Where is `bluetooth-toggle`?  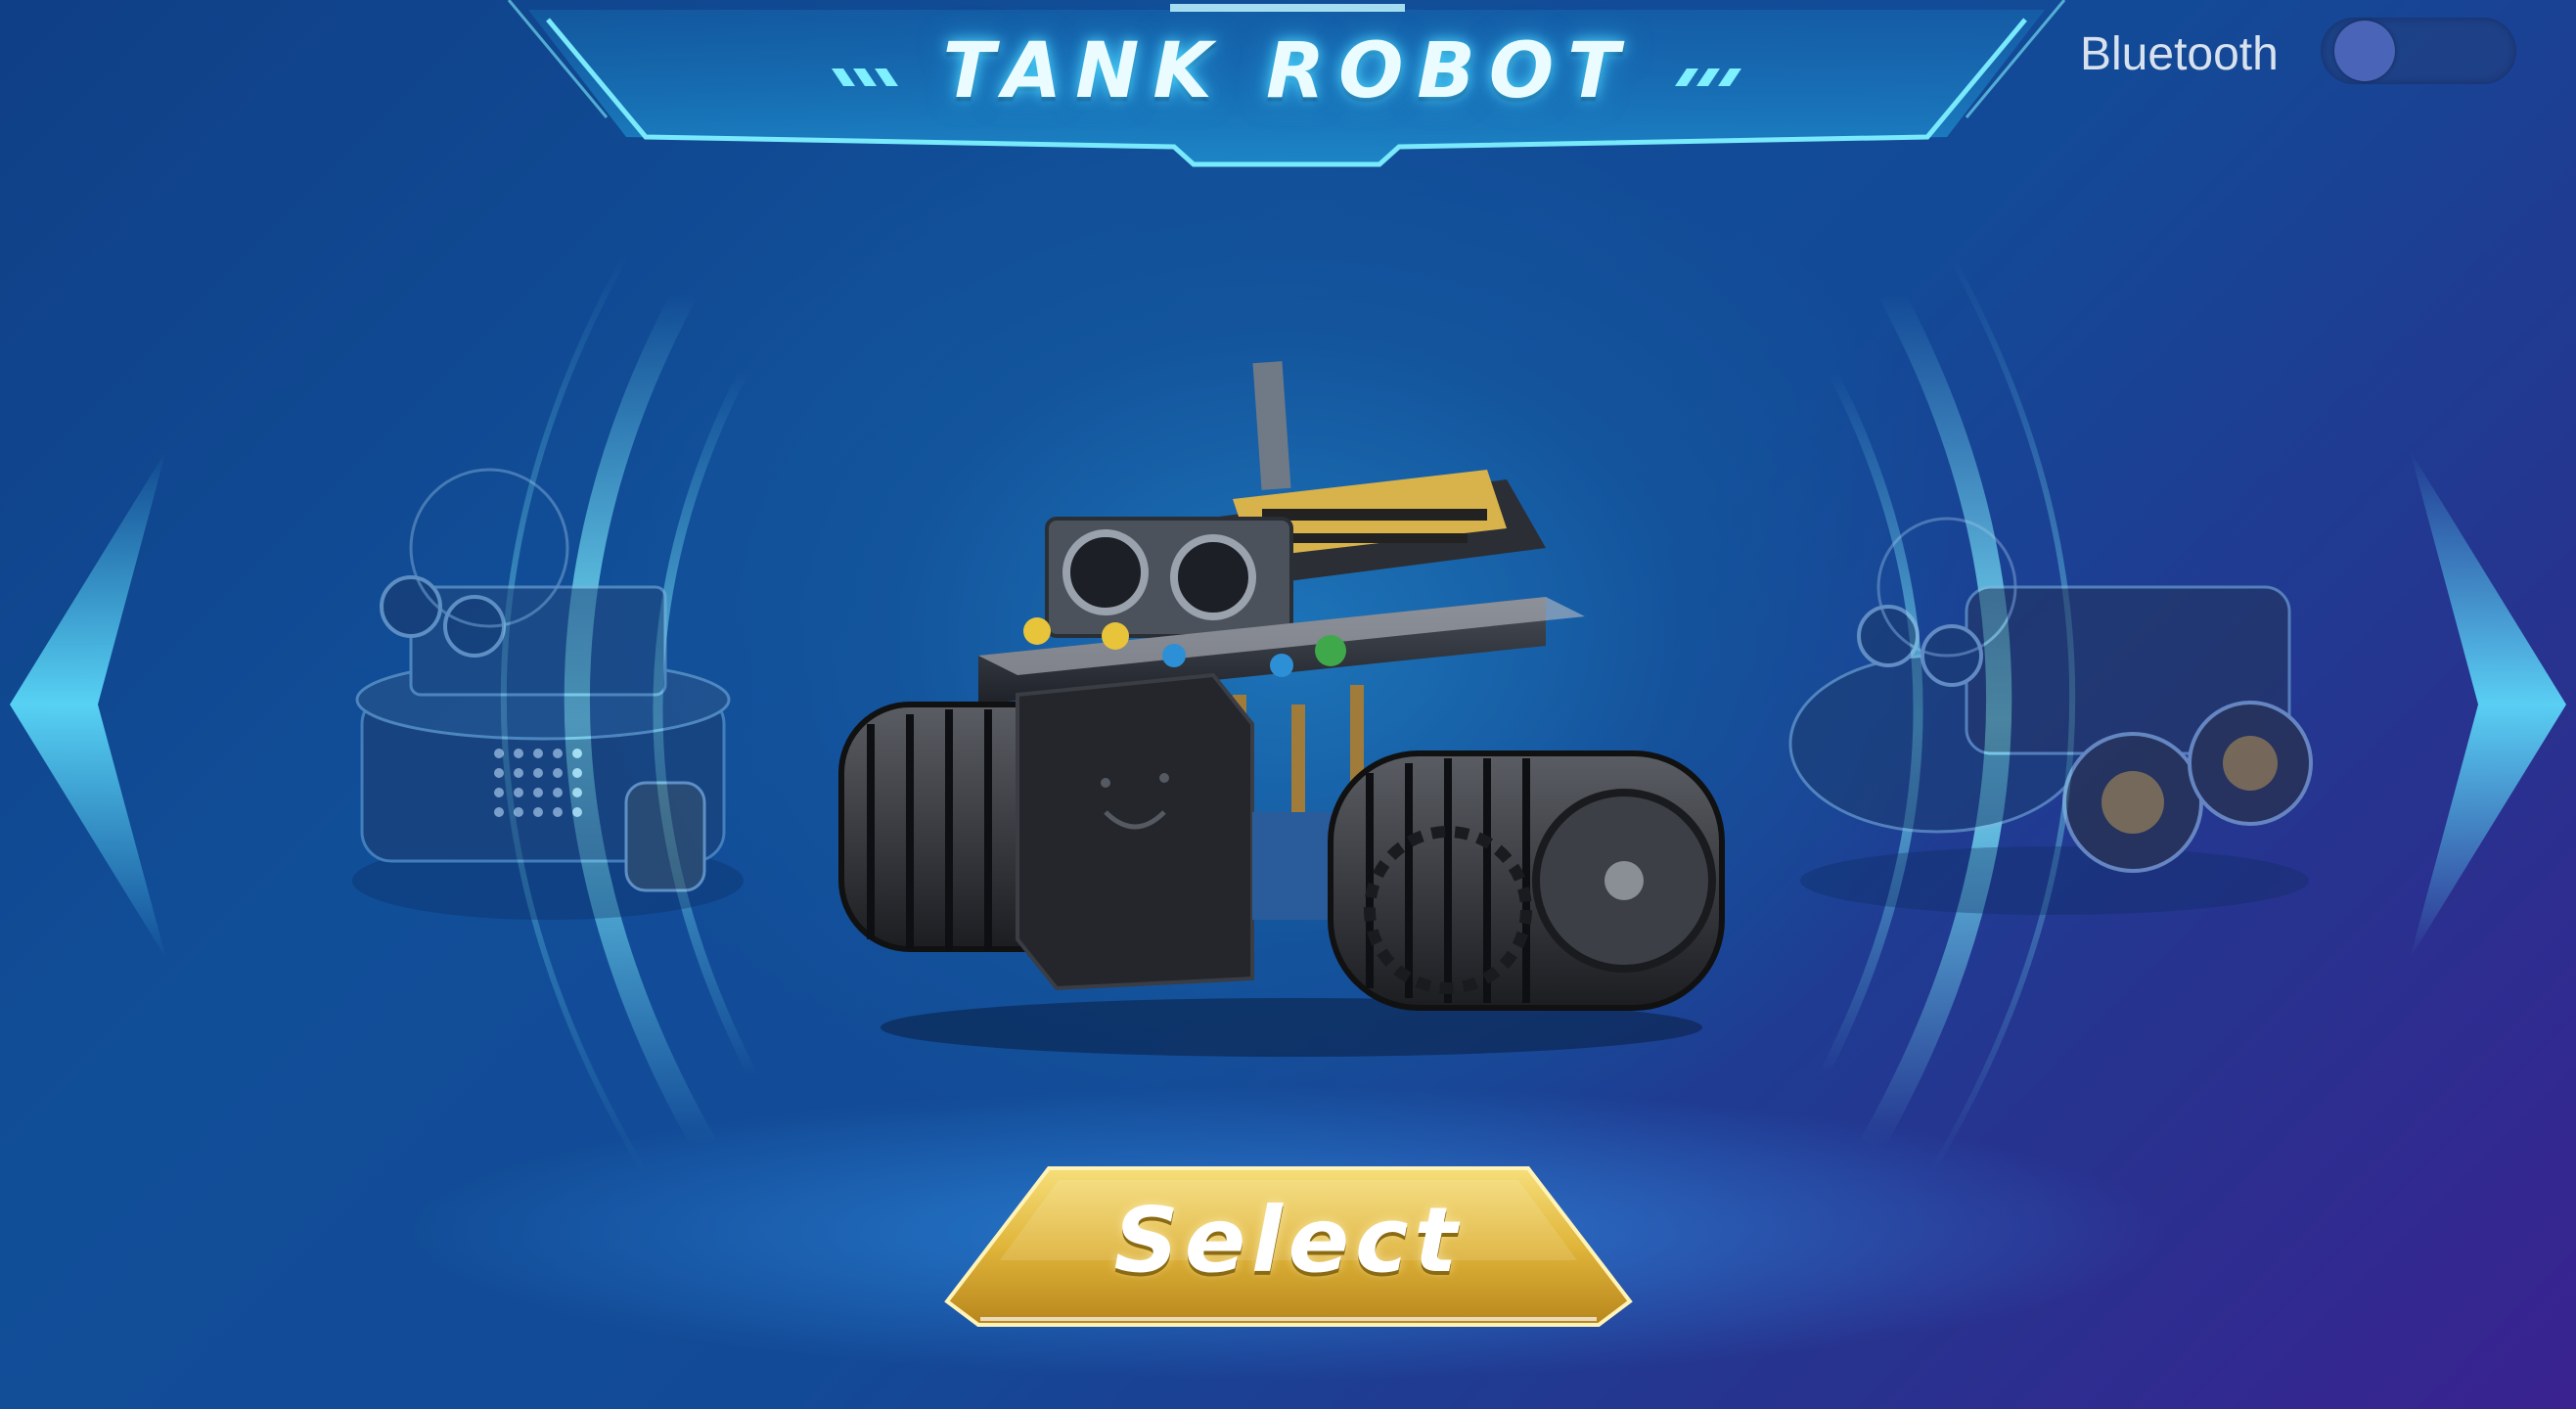 bluetooth-toggle is located at coordinates (2418, 51).